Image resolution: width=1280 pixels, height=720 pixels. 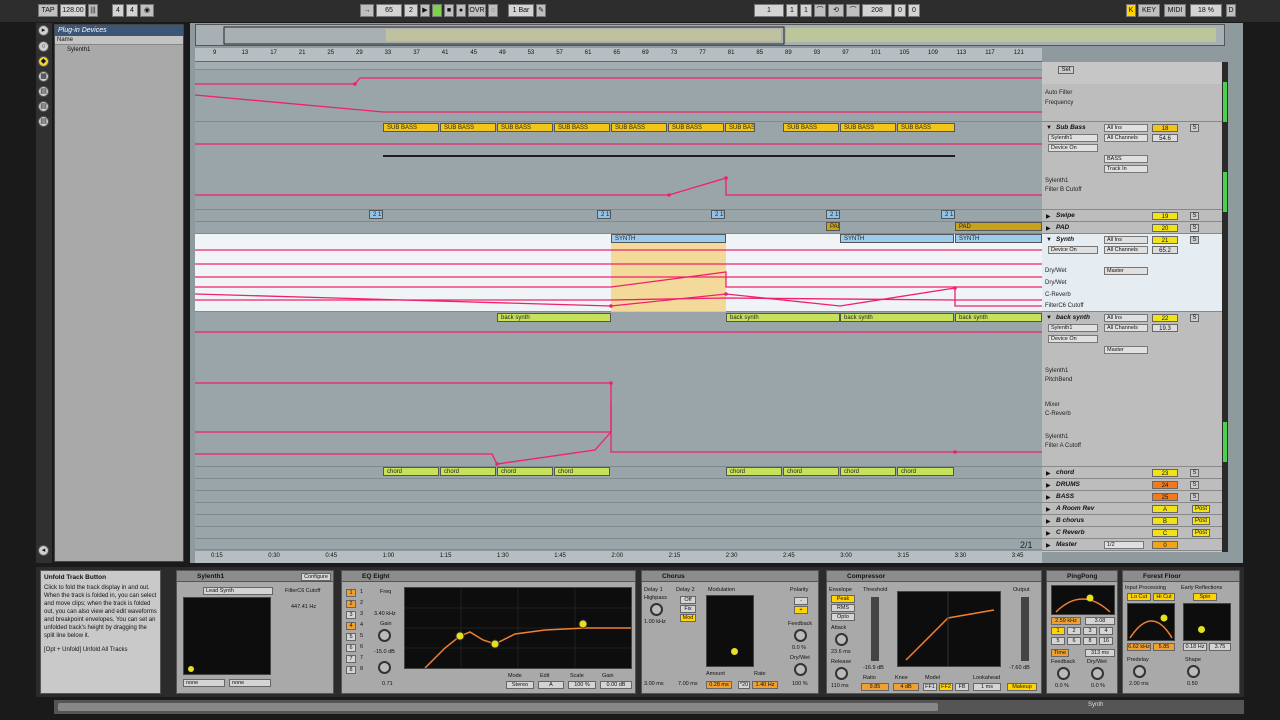 I want to click on eq-band-button: 6, so click(x=351, y=648).